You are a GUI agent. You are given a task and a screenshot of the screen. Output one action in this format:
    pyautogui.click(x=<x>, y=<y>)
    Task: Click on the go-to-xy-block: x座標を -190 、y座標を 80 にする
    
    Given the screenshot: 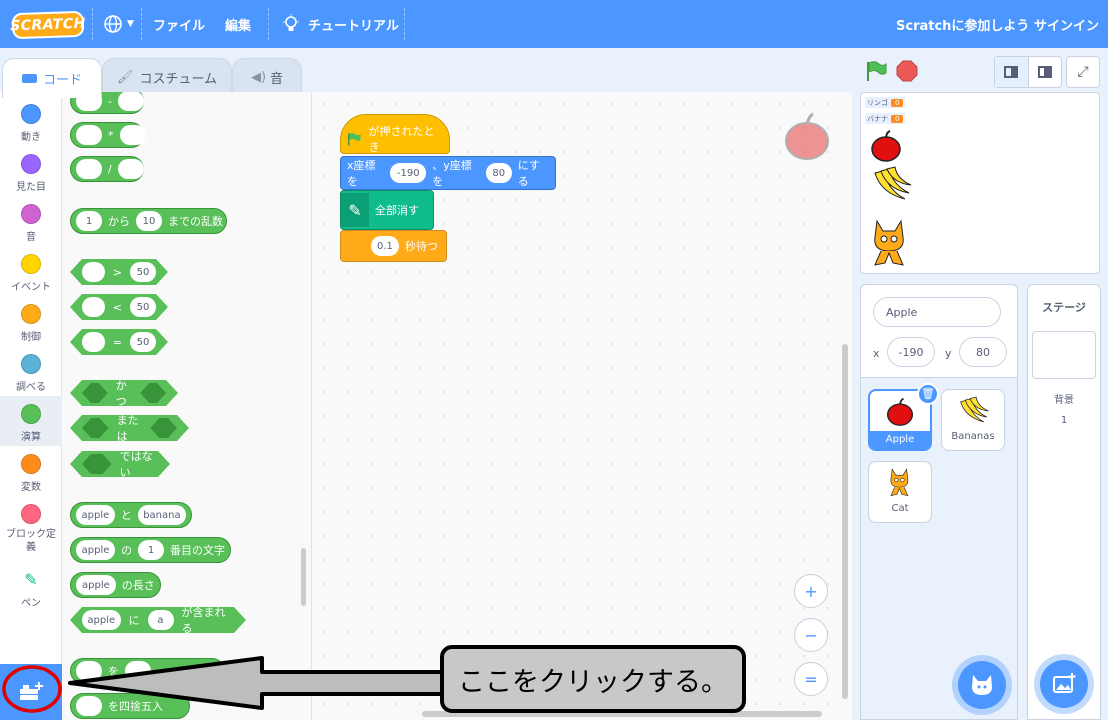 What is the action you would take?
    pyautogui.click(x=448, y=173)
    